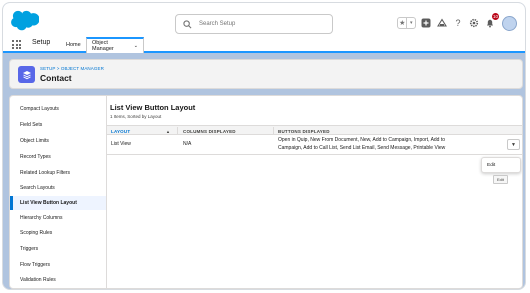  I want to click on sidebar-item-object-limits: Object Limits, so click(58, 141).